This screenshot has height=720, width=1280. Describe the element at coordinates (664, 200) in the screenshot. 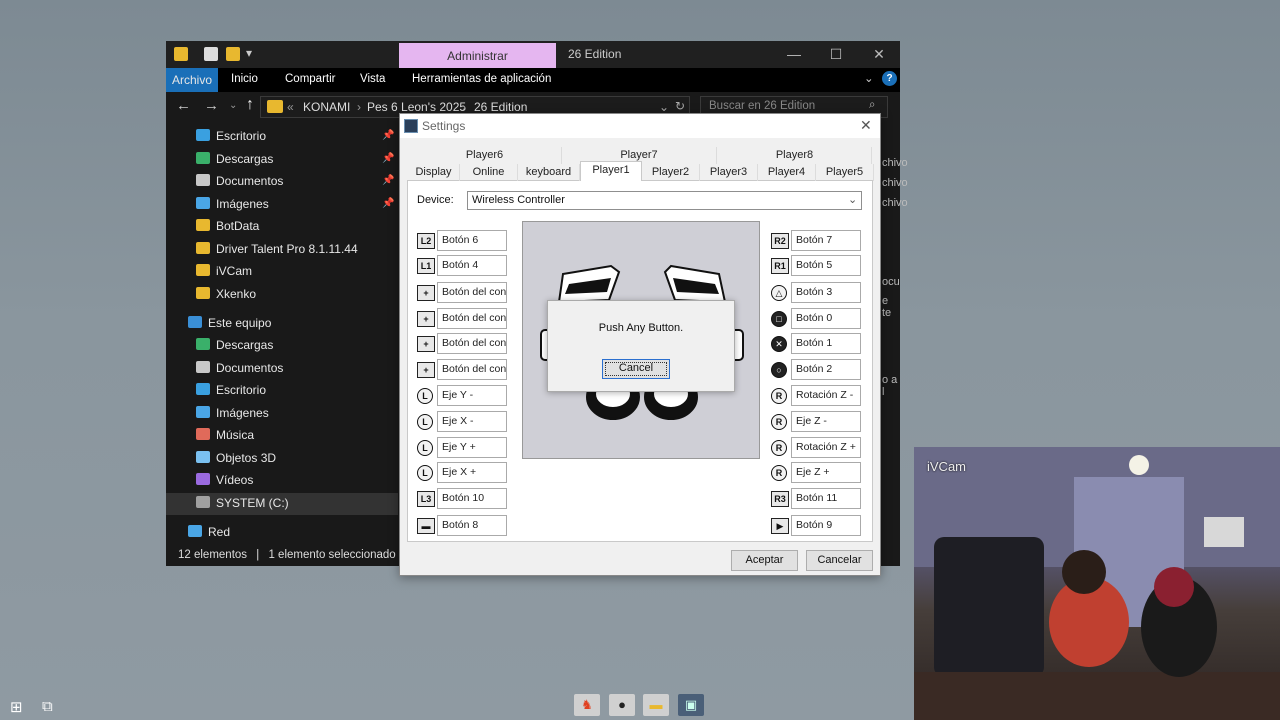

I see `device-select: Wireless Controller ⌄` at that location.